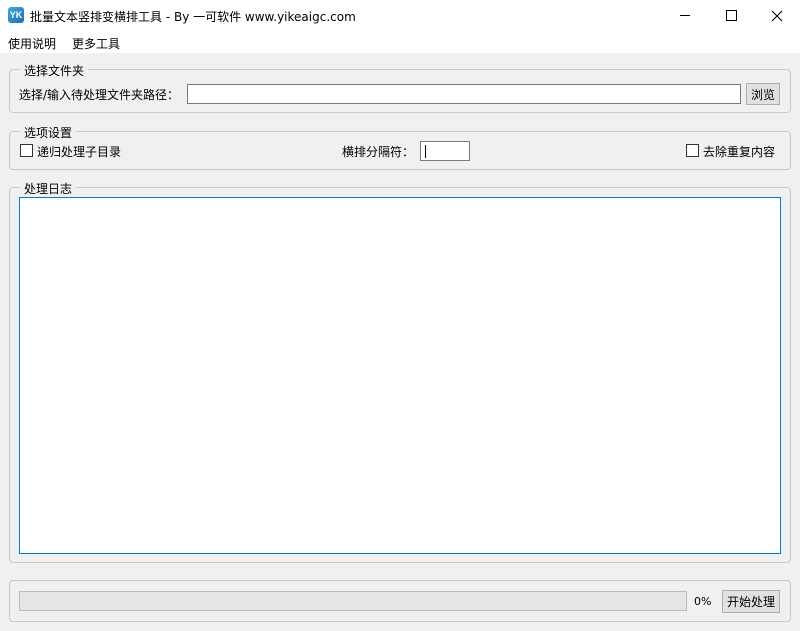  Describe the element at coordinates (26, 150) in the screenshot. I see `recursive-checkbox` at that location.